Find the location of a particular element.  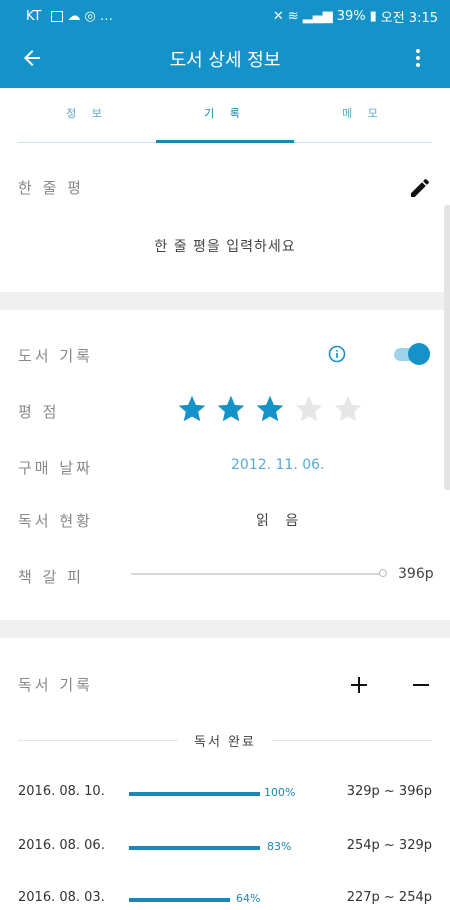

log-percent: 64% is located at coordinates (248, 898).